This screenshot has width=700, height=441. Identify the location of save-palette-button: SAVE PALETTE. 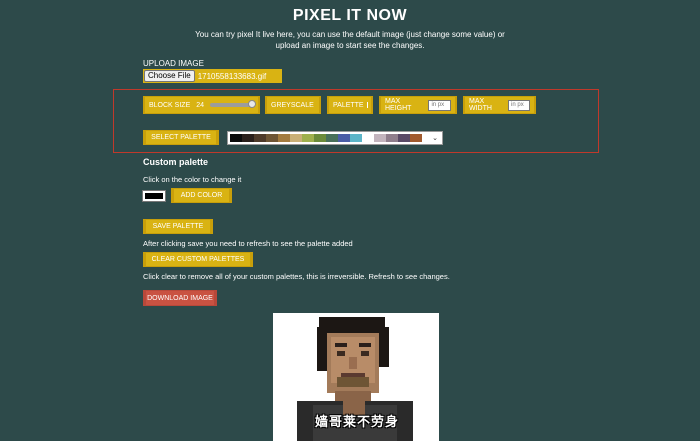
(178, 226).